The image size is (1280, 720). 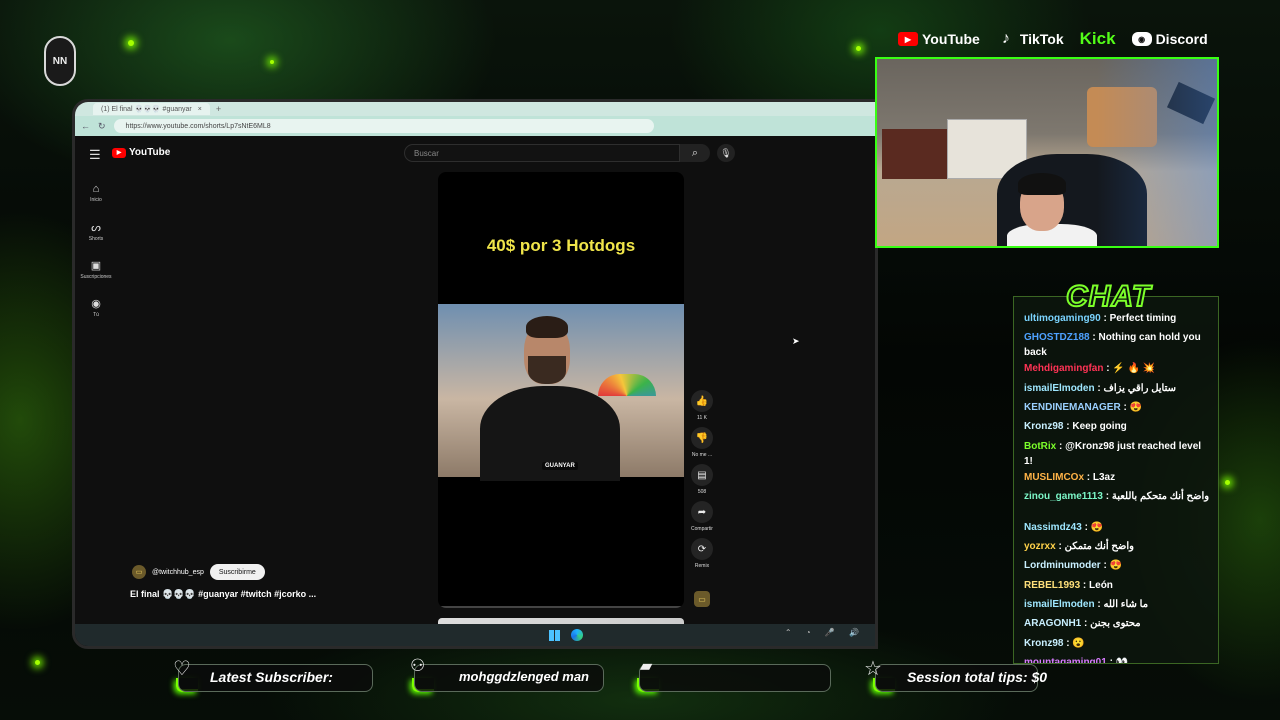 I want to click on chat-username: ultimogaming90, so click(x=1062, y=318).